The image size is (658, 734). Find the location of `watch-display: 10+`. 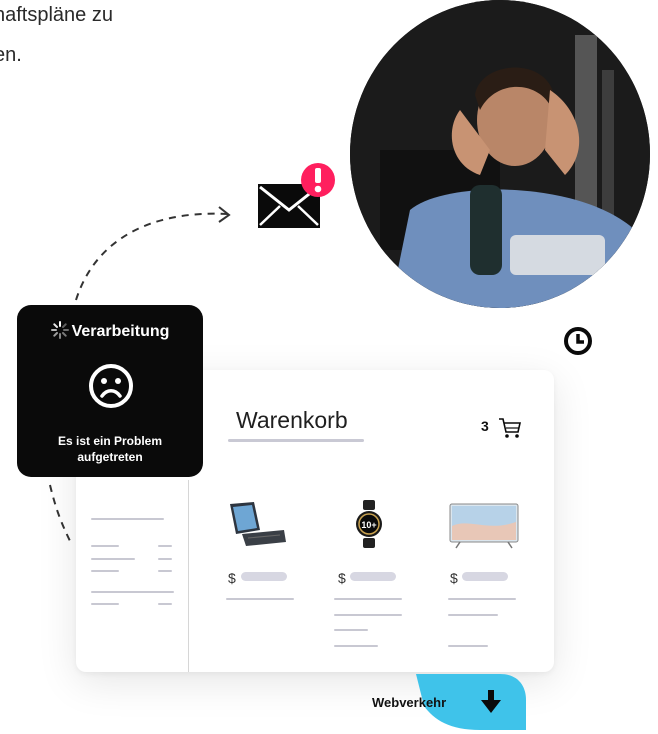

watch-display: 10+ is located at coordinates (368, 525).